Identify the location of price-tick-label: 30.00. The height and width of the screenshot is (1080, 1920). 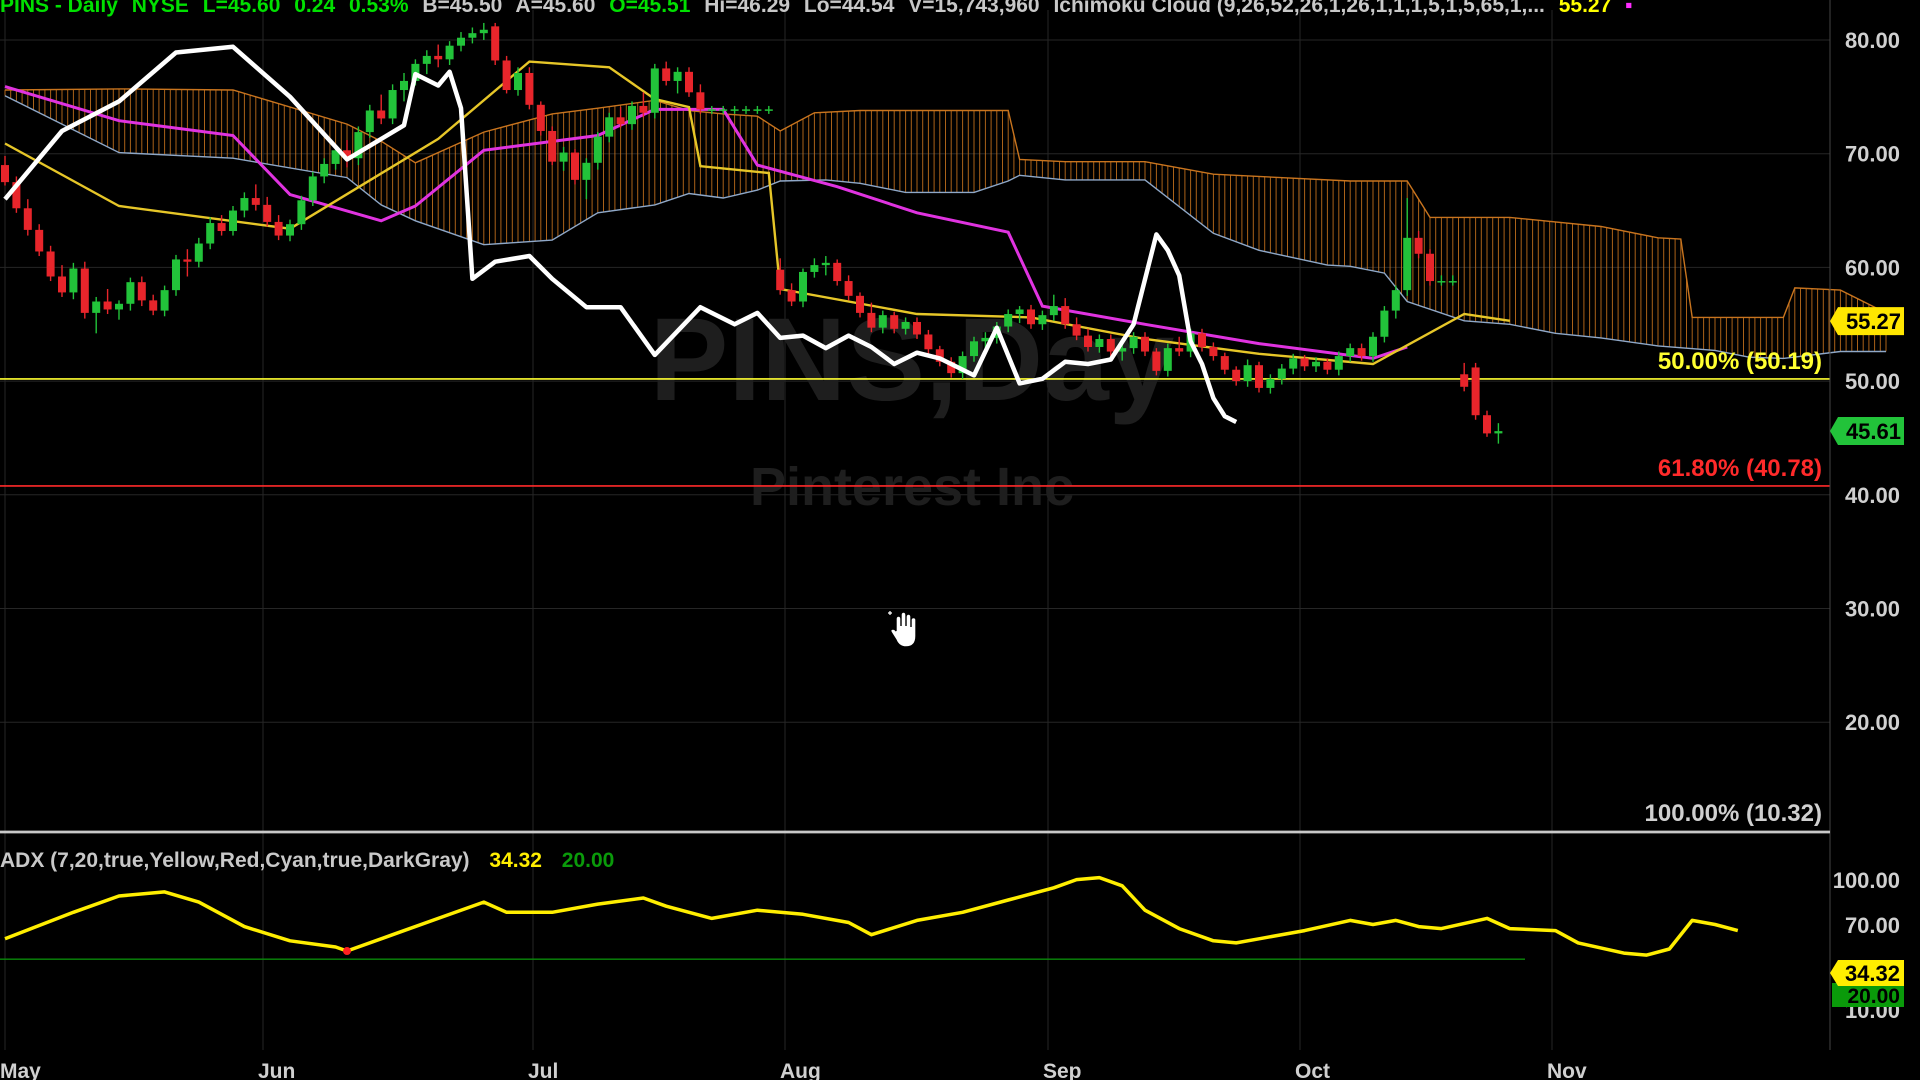
(1872, 609).